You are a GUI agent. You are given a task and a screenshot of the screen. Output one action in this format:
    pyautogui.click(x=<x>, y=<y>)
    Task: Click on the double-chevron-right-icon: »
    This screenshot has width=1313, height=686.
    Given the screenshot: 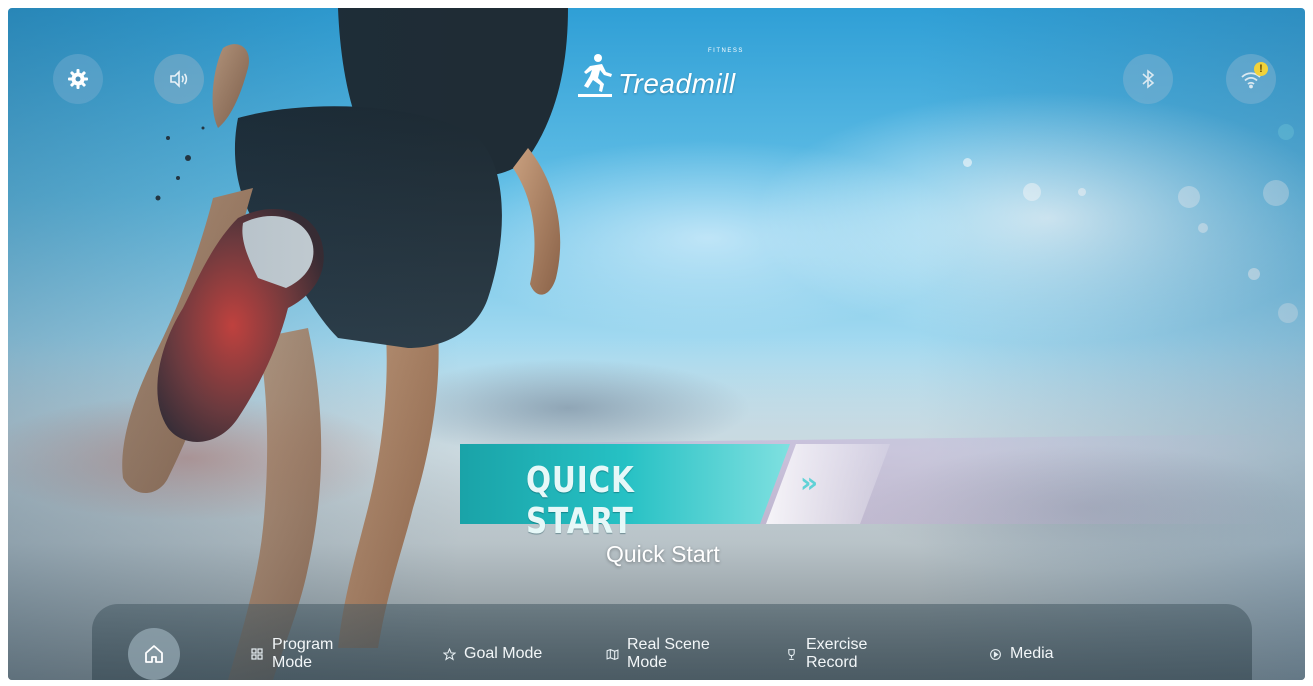 What is the action you would take?
    pyautogui.click(x=809, y=482)
    